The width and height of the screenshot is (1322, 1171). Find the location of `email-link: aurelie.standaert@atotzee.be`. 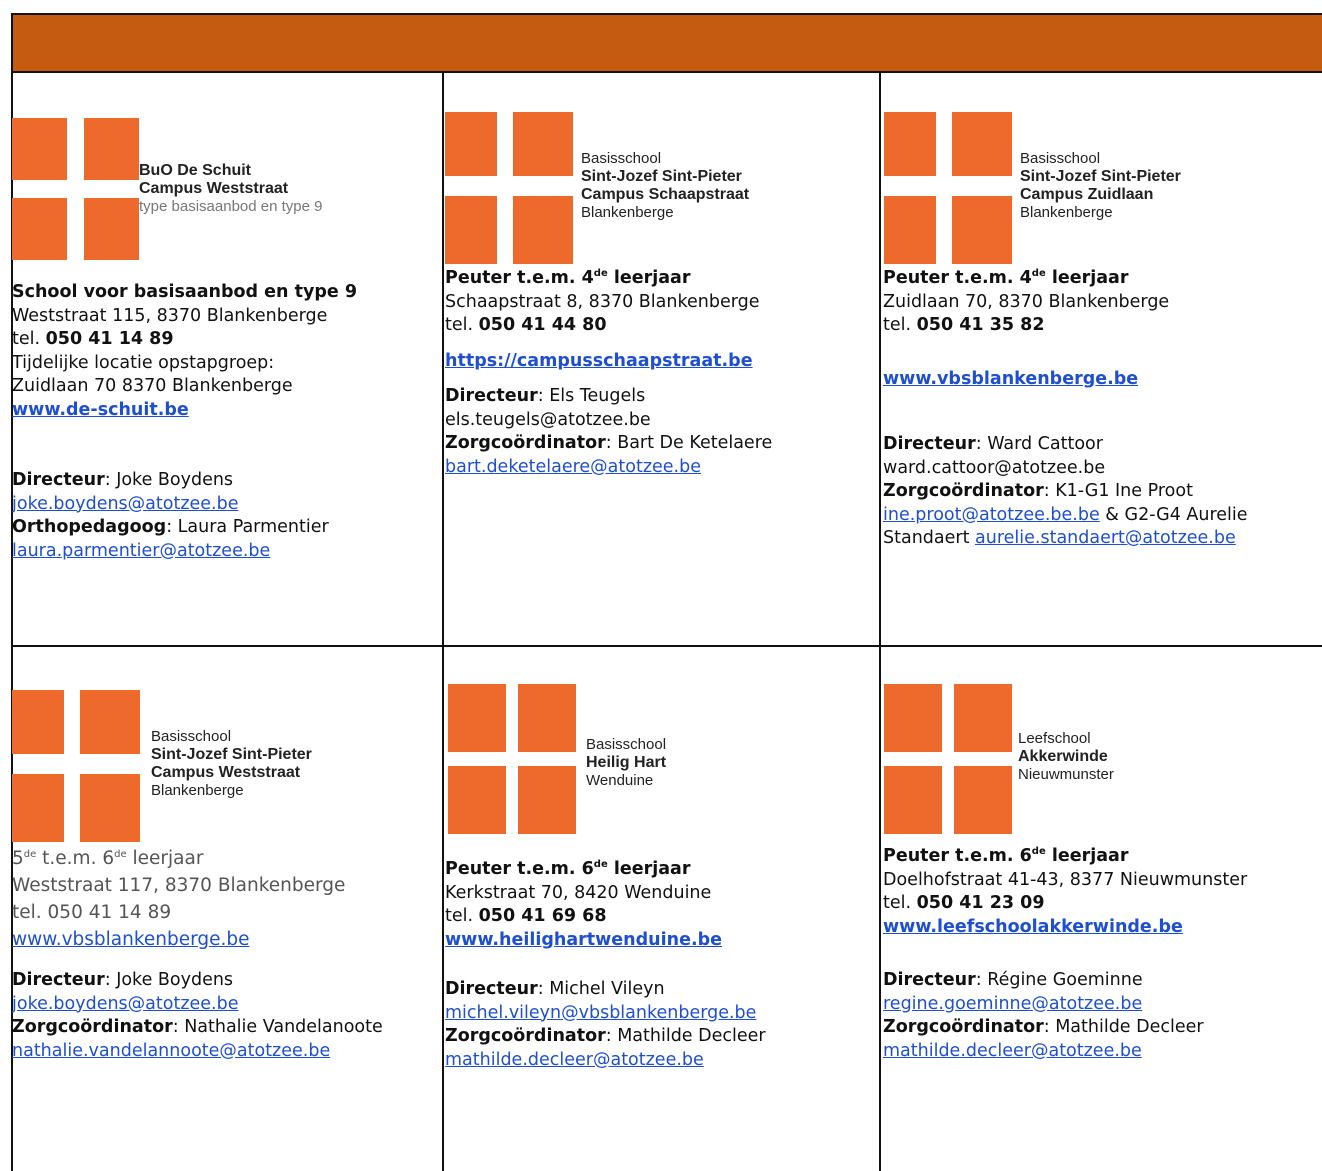

email-link: aurelie.standaert@atotzee.be is located at coordinates (1105, 538).